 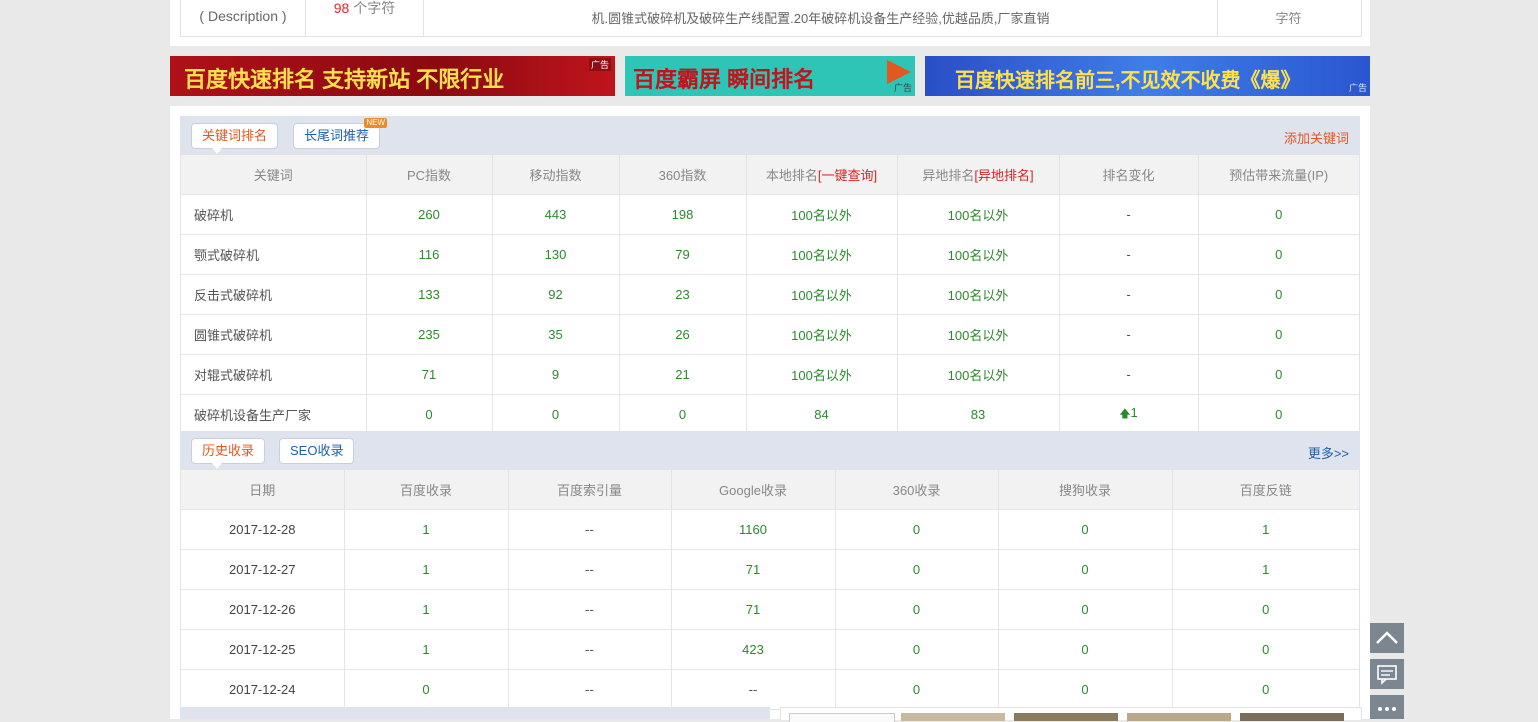 What do you see at coordinates (274, 214) in the screenshot?
I see `keyword-cell: 破碎机` at bounding box center [274, 214].